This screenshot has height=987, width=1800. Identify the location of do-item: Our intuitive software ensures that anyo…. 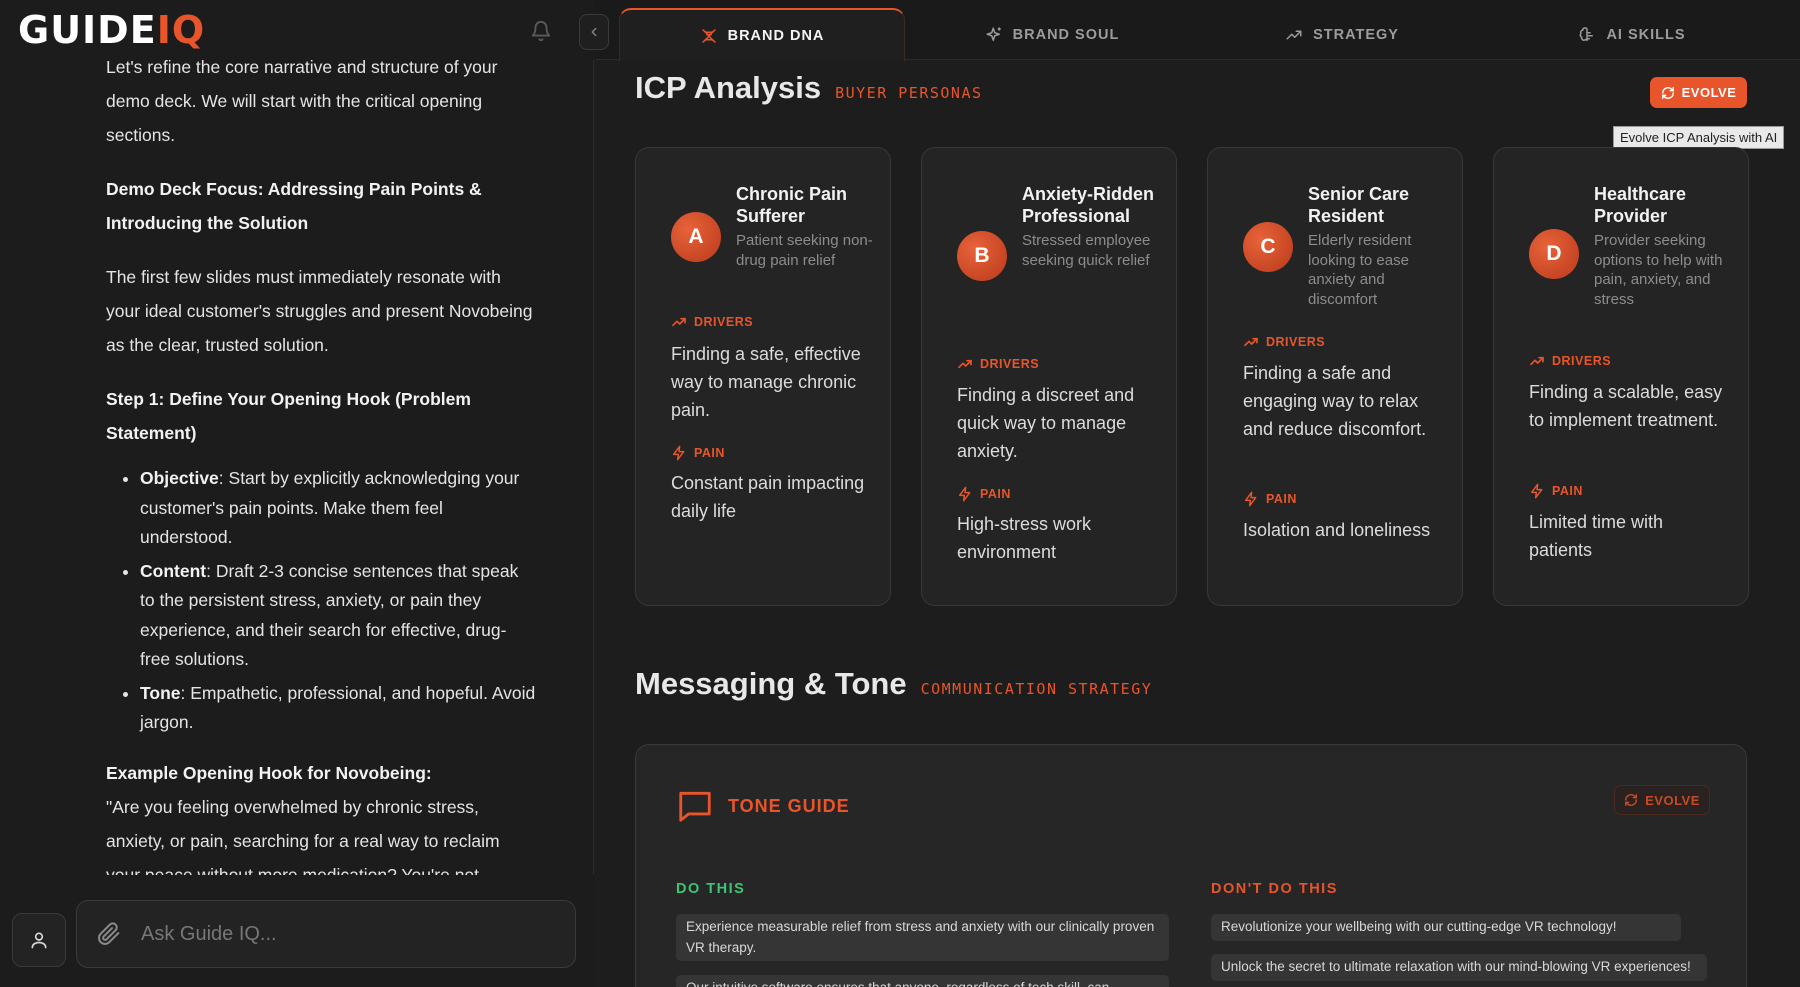
(922, 981).